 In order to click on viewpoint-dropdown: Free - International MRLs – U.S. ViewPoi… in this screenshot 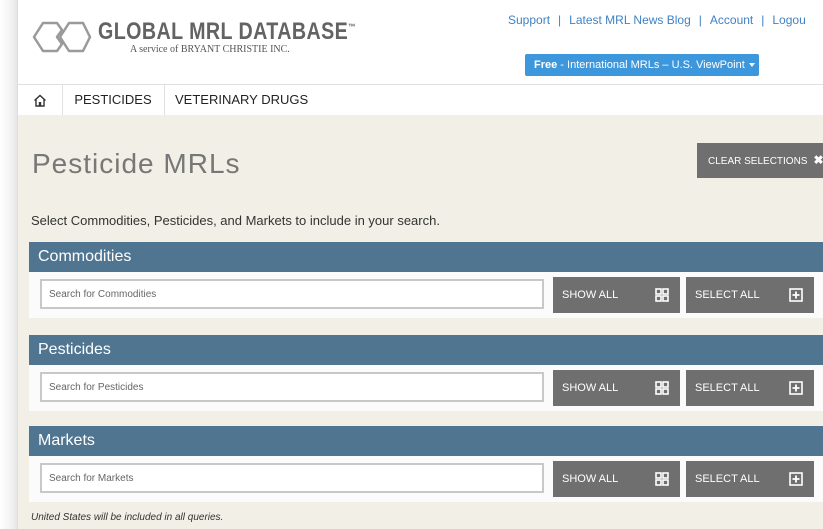, I will do `click(642, 65)`.